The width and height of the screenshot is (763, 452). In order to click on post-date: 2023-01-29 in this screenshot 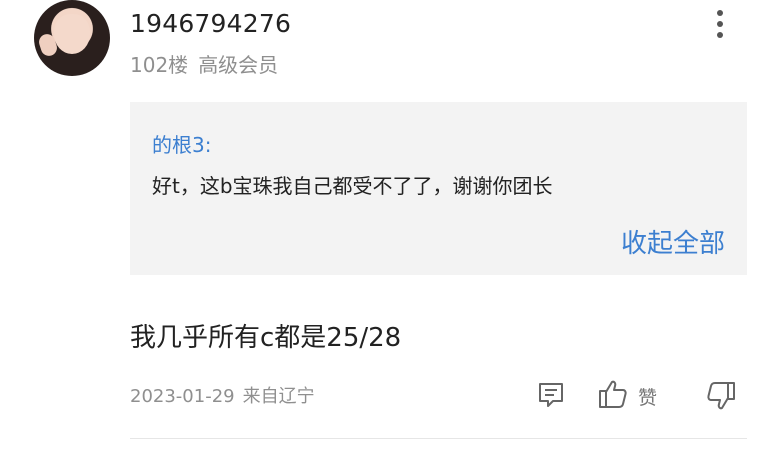, I will do `click(182, 396)`.